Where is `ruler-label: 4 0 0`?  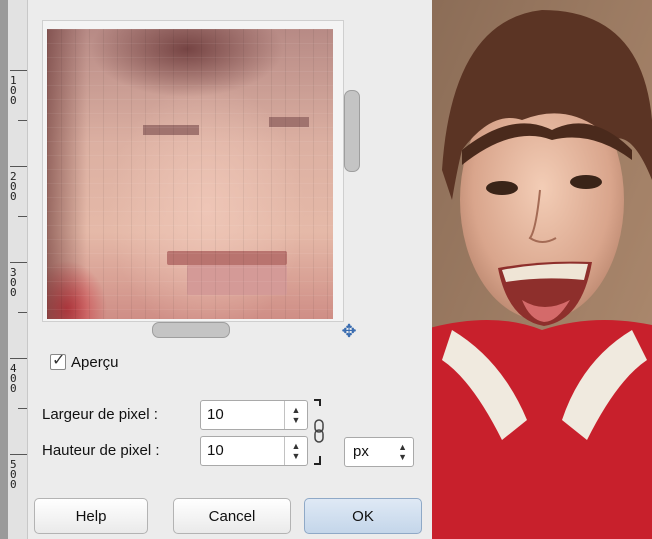 ruler-label: 4 0 0 is located at coordinates (13, 378).